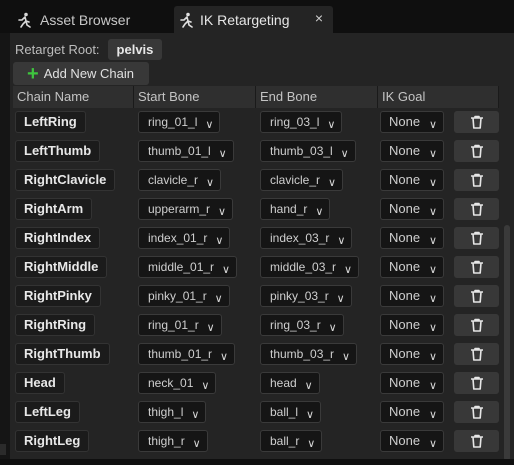  Describe the element at coordinates (300, 238) in the screenshot. I see `end-bone-value: index_03_r` at that location.